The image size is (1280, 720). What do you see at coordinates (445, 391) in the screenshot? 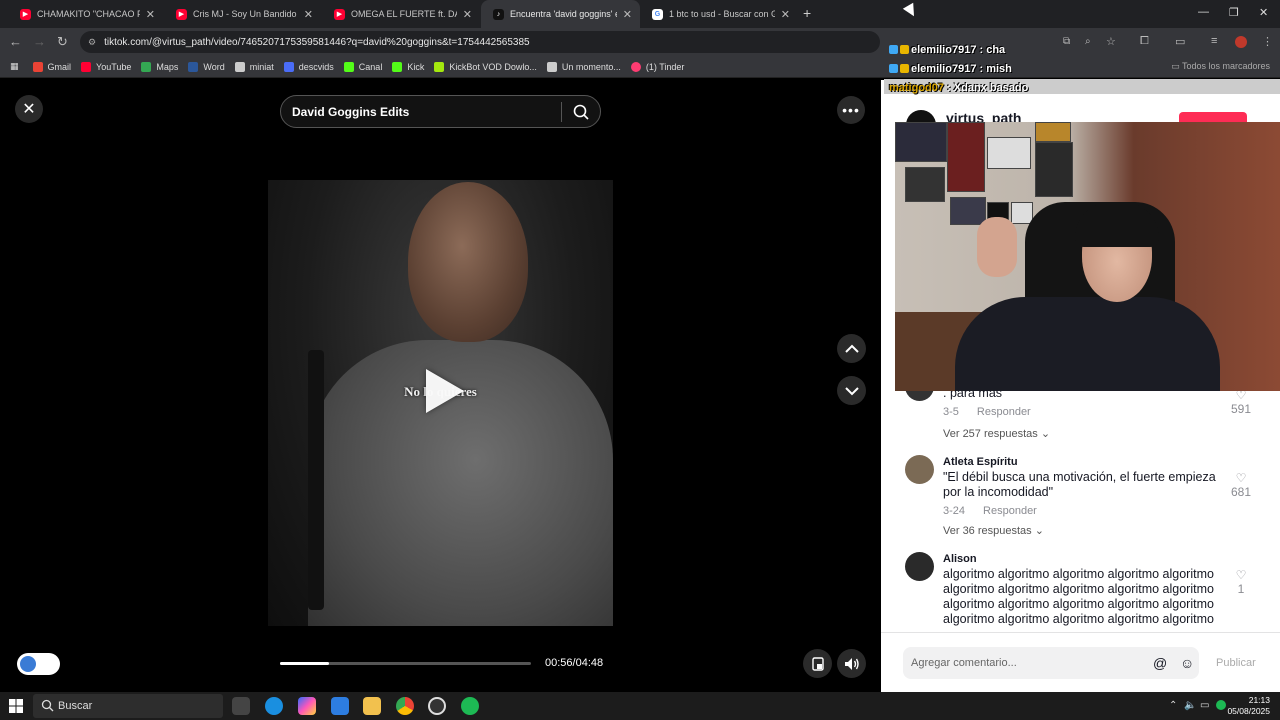
I see `play-icon` at bounding box center [445, 391].